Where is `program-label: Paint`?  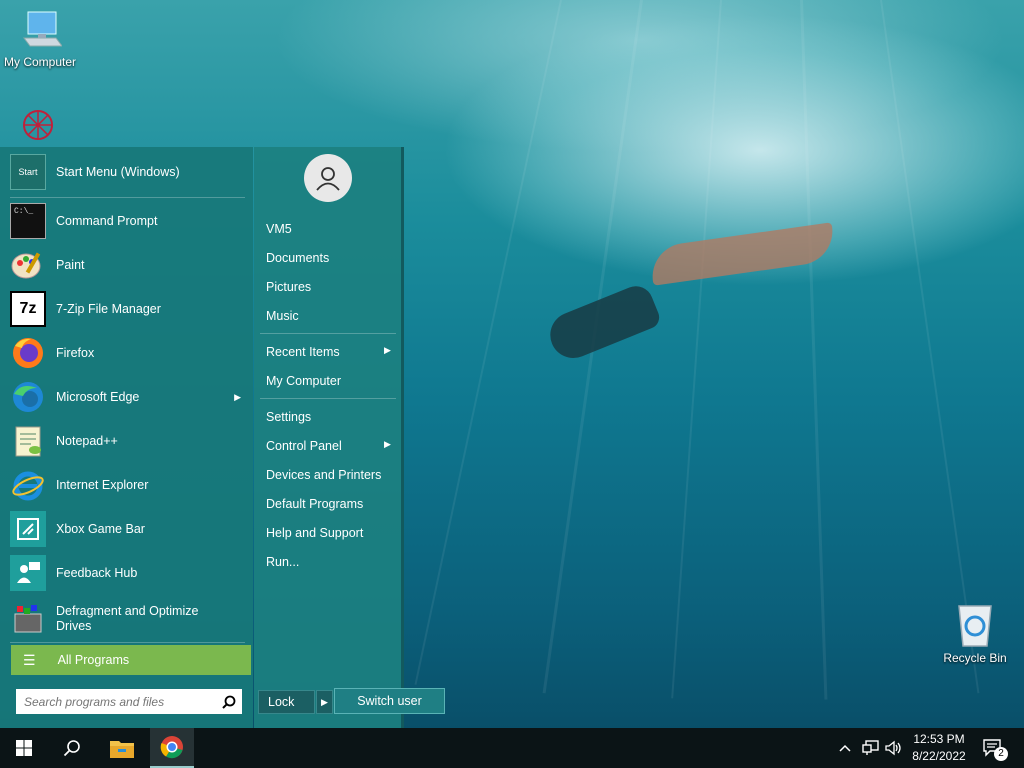
program-label: Paint is located at coordinates (70, 264).